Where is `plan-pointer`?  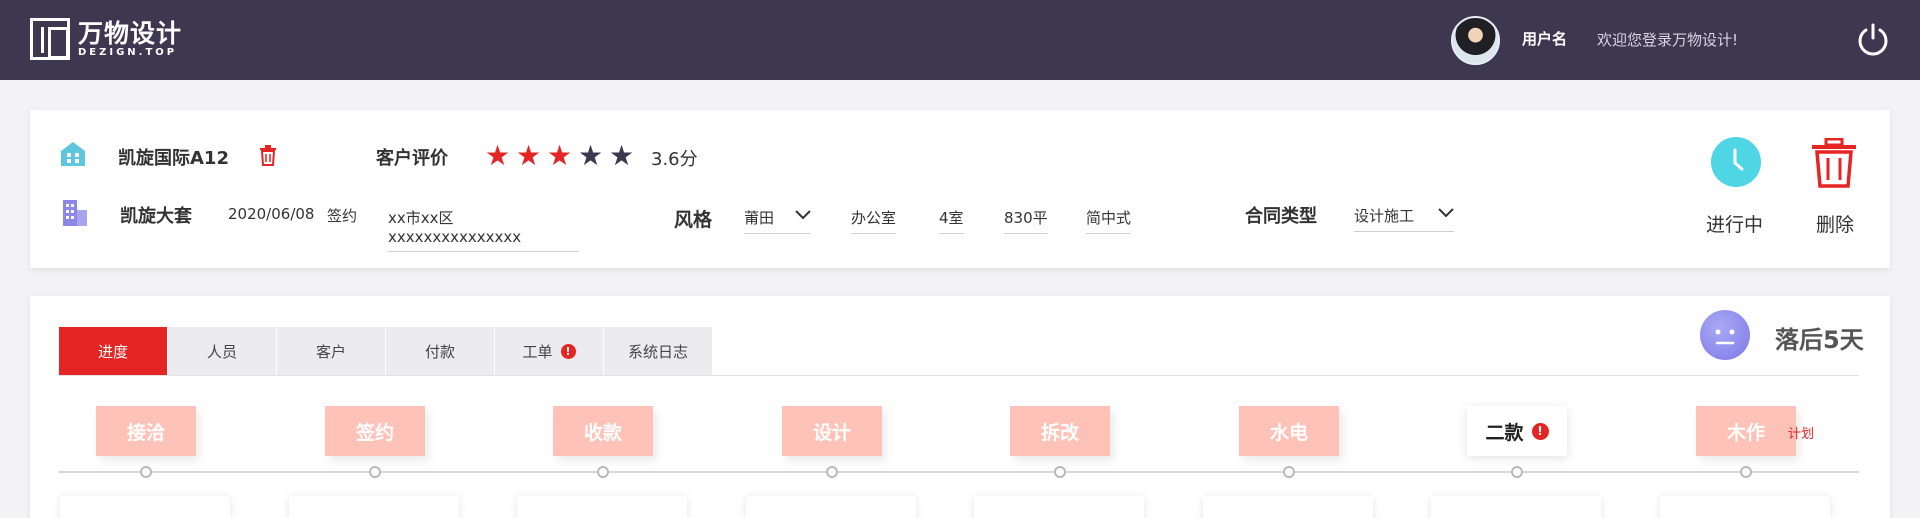 plan-pointer is located at coordinates (1779, 432).